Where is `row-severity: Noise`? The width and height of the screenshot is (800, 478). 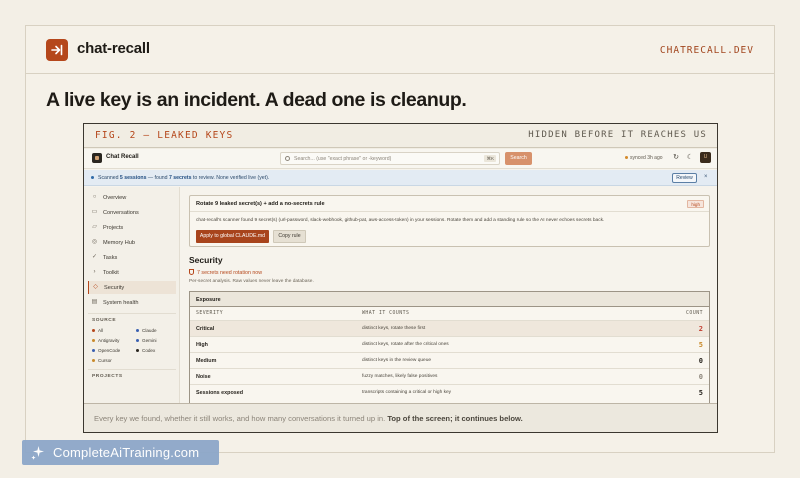
row-severity: Noise is located at coordinates (203, 377).